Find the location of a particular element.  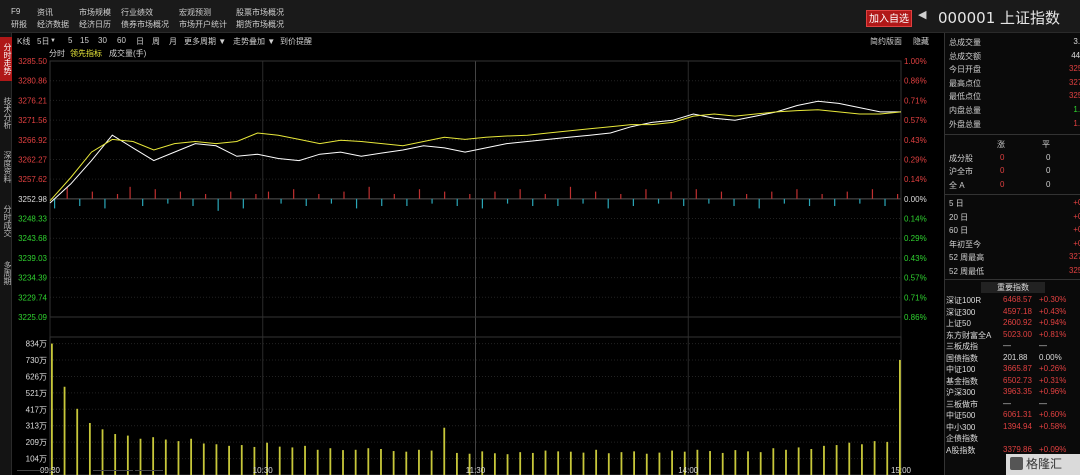

up-count: 0 is located at coordinates (1002, 157).